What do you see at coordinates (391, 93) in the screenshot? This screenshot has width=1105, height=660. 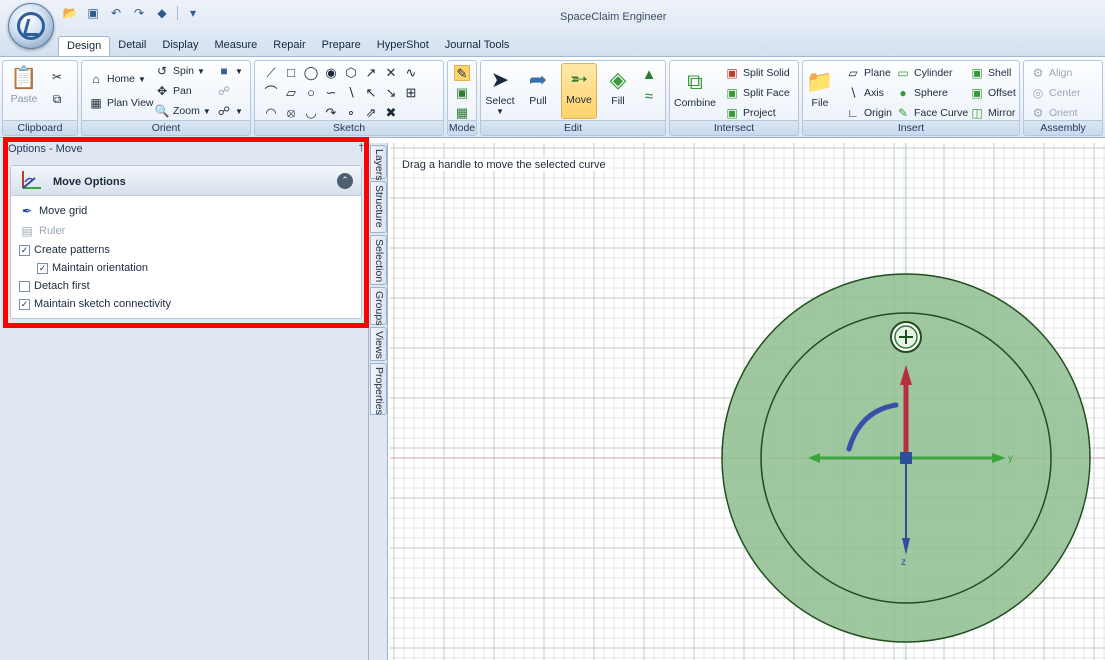 I see `fillet-icon: ↘` at bounding box center [391, 93].